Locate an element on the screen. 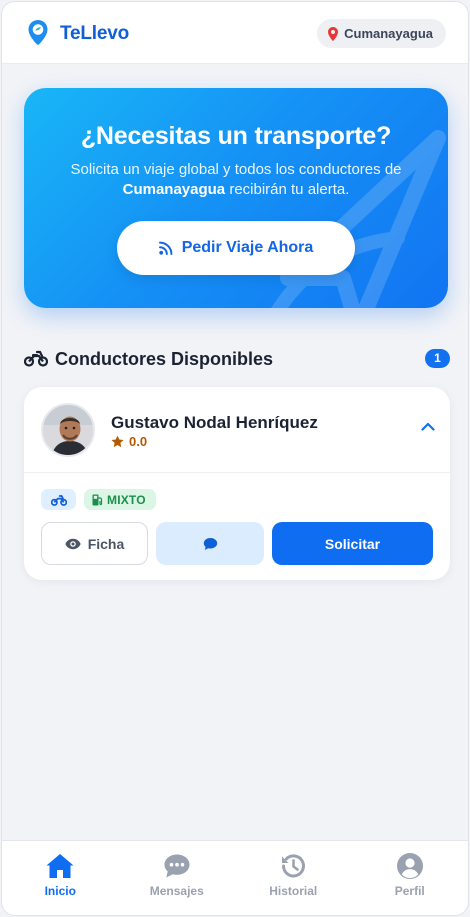 Image resolution: width=470 pixels, height=917 pixels. fuel-pump-icon is located at coordinates (97, 499).